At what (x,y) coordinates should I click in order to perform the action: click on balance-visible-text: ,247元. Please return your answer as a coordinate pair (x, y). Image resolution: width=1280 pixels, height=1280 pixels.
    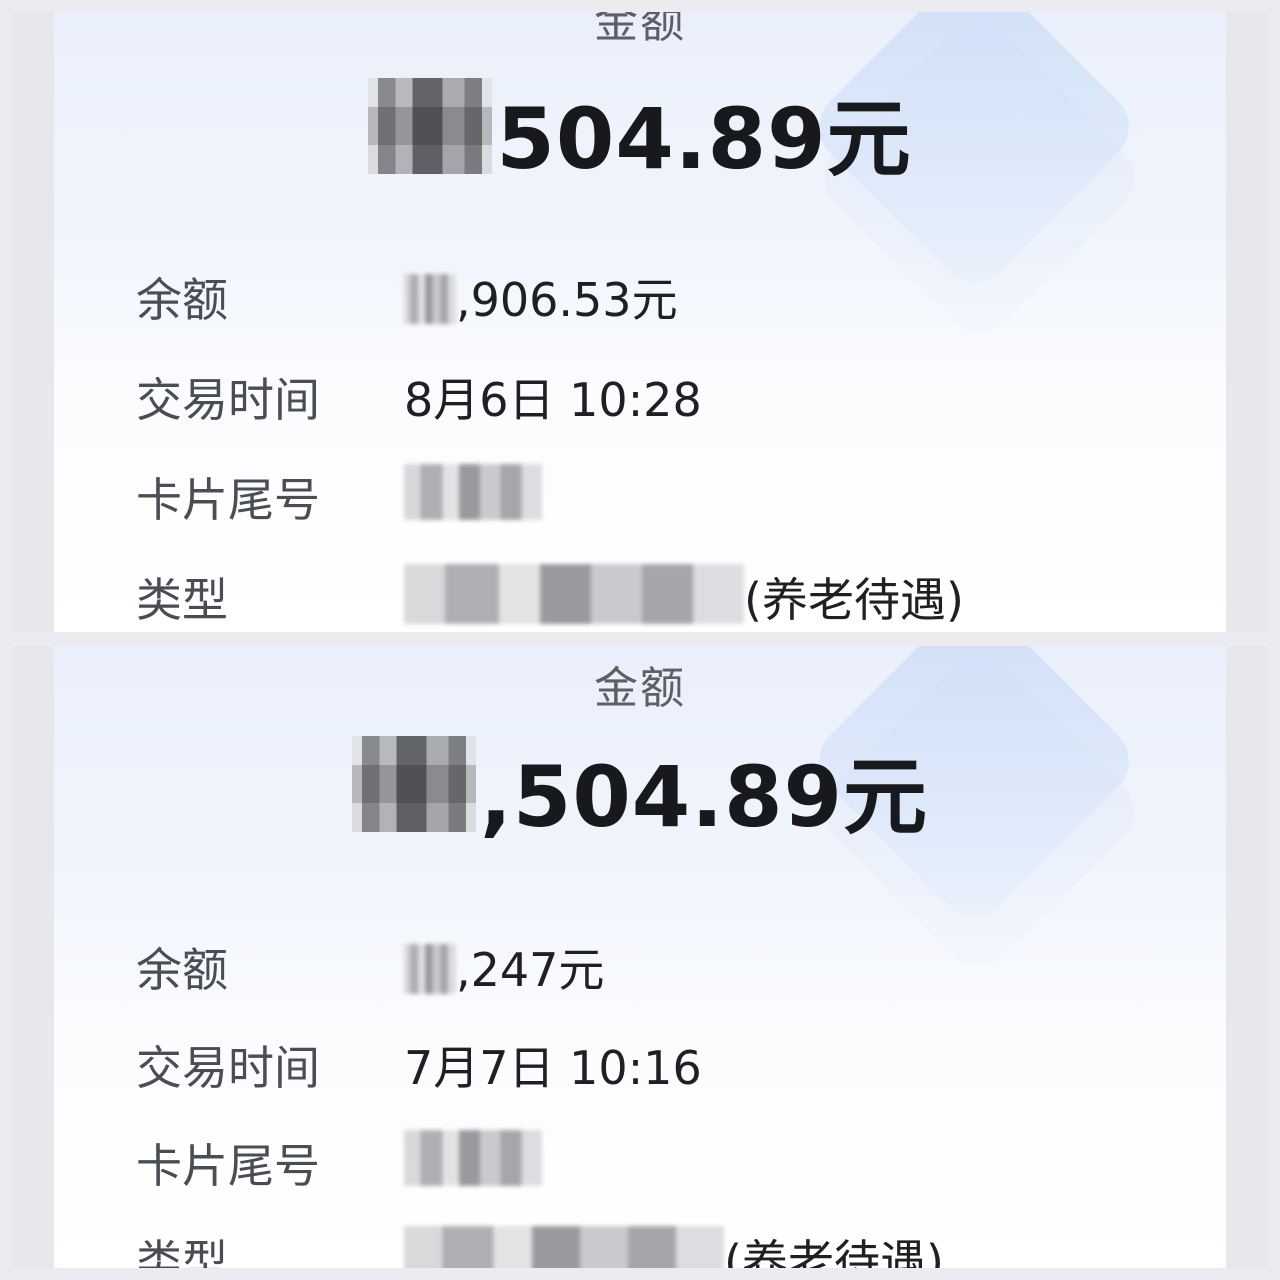
    Looking at the image, I should click on (530, 970).